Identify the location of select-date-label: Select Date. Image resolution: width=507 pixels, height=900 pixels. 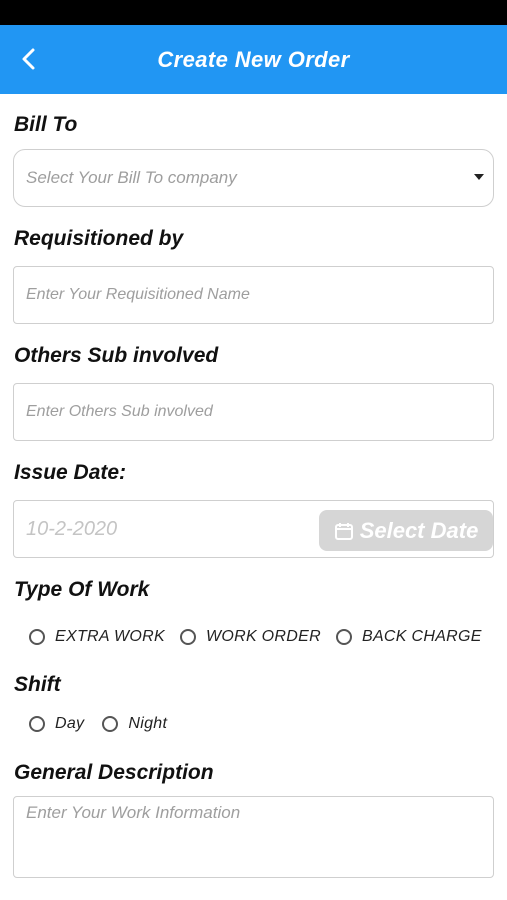
(419, 530).